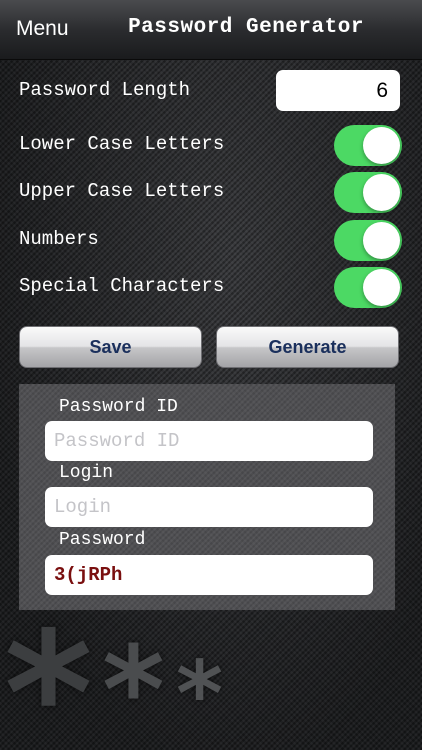  Describe the element at coordinates (246, 27) in the screenshot. I see `page-title: Password Generator` at that location.